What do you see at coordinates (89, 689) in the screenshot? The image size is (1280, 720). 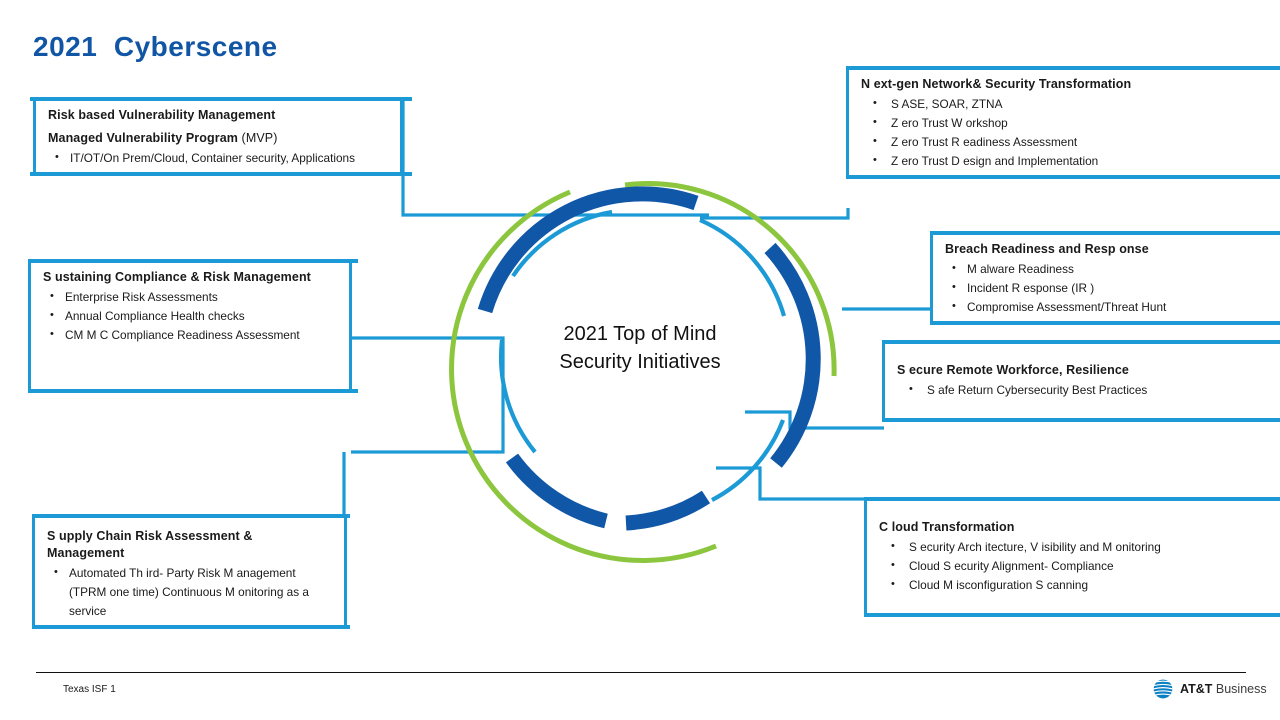 I see `footer-note: Texas ISF 1` at bounding box center [89, 689].